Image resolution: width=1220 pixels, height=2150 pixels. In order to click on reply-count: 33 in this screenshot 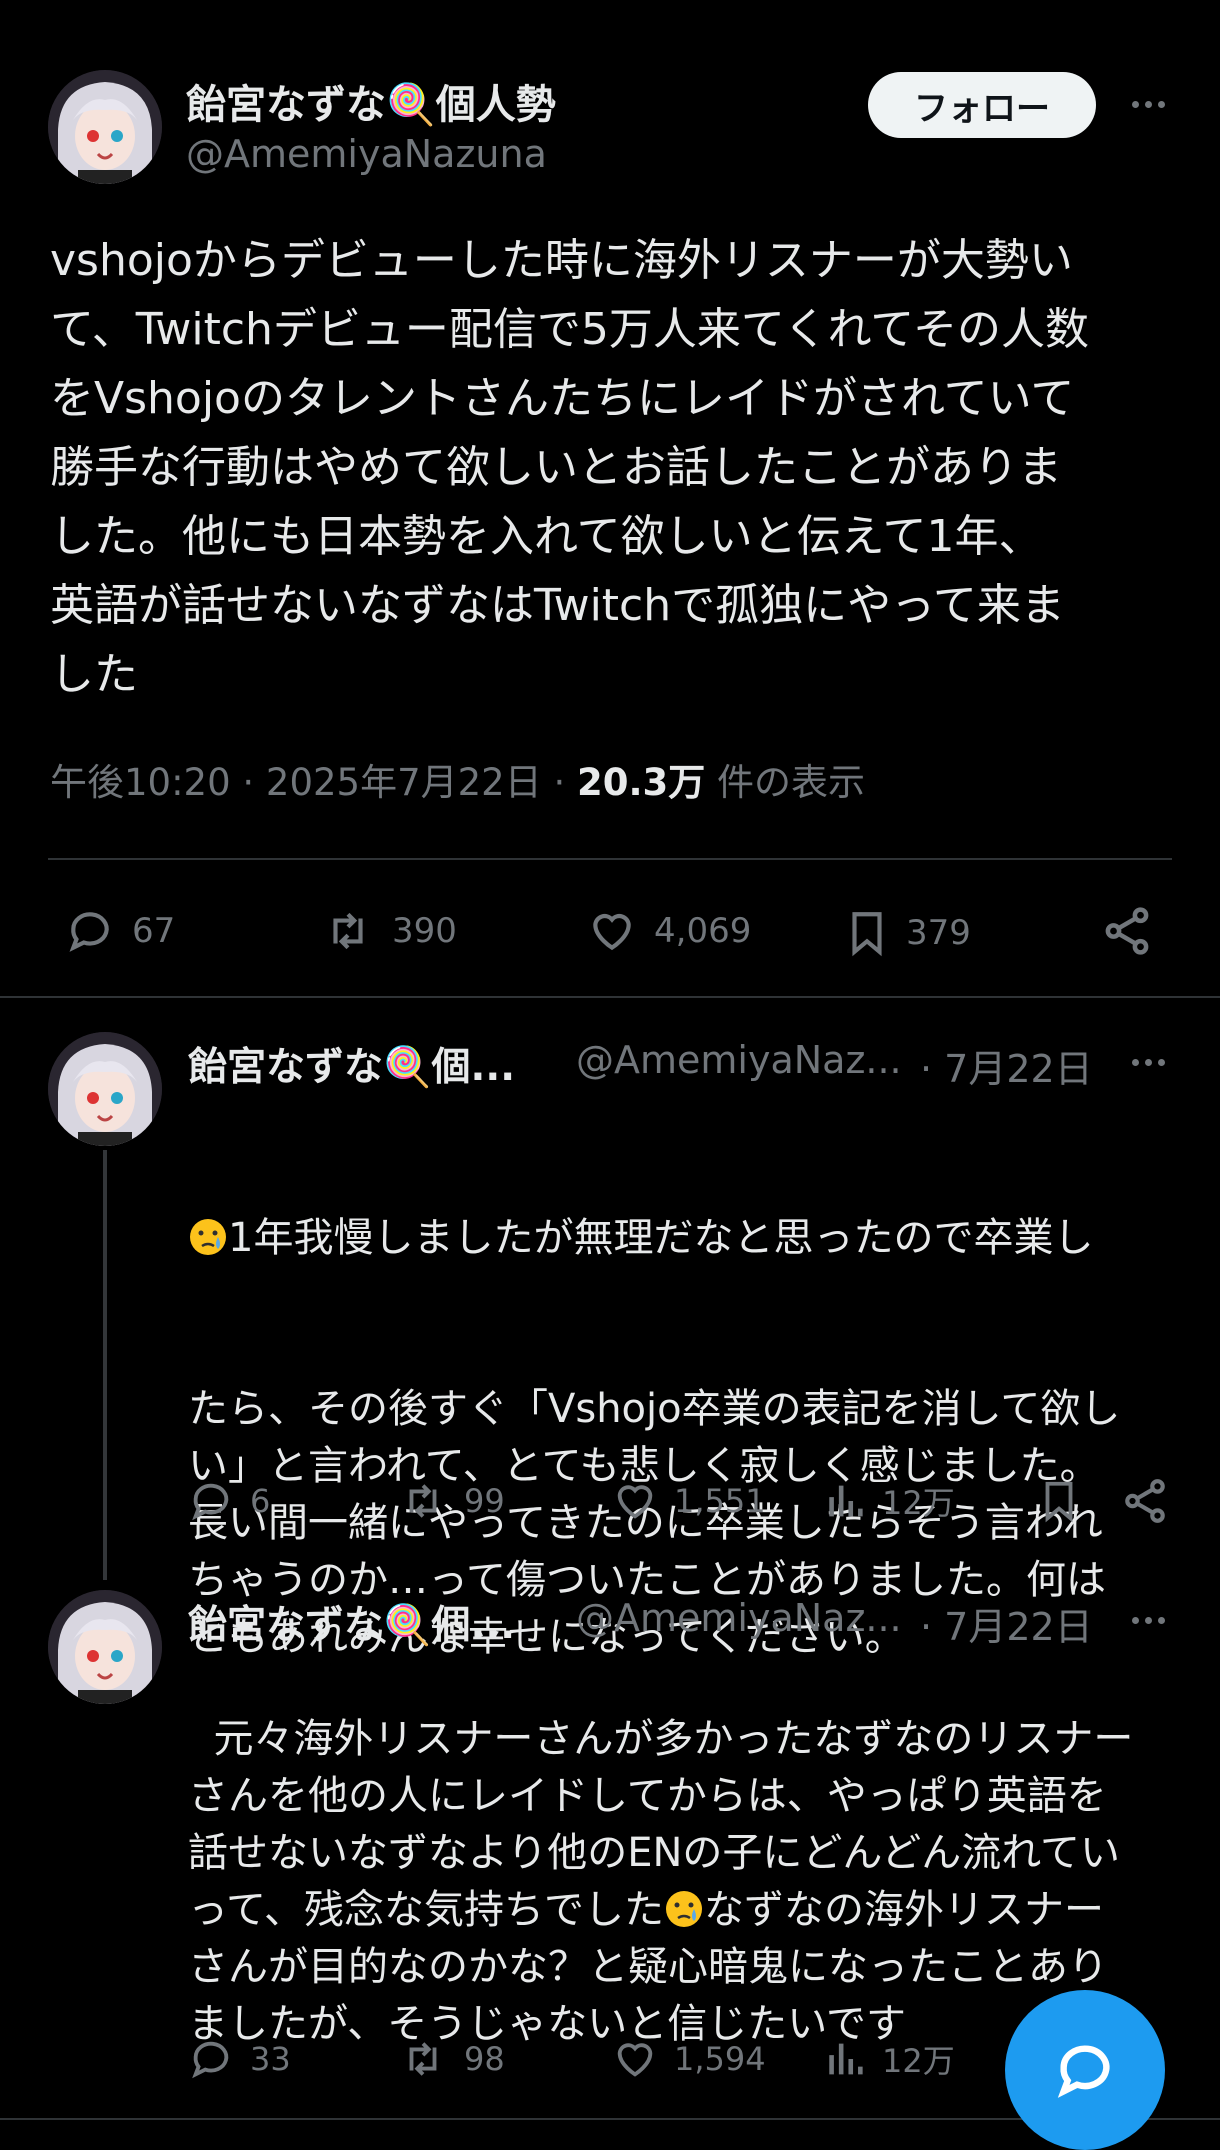, I will do `click(270, 2059)`.